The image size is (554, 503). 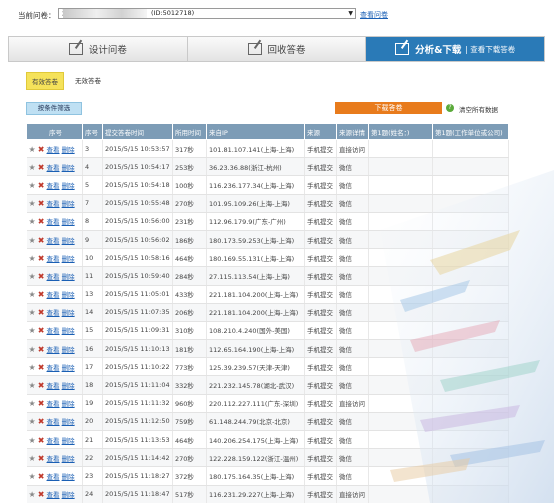 I want to click on valid-responses-tab: 有效答卷, so click(x=45, y=81).